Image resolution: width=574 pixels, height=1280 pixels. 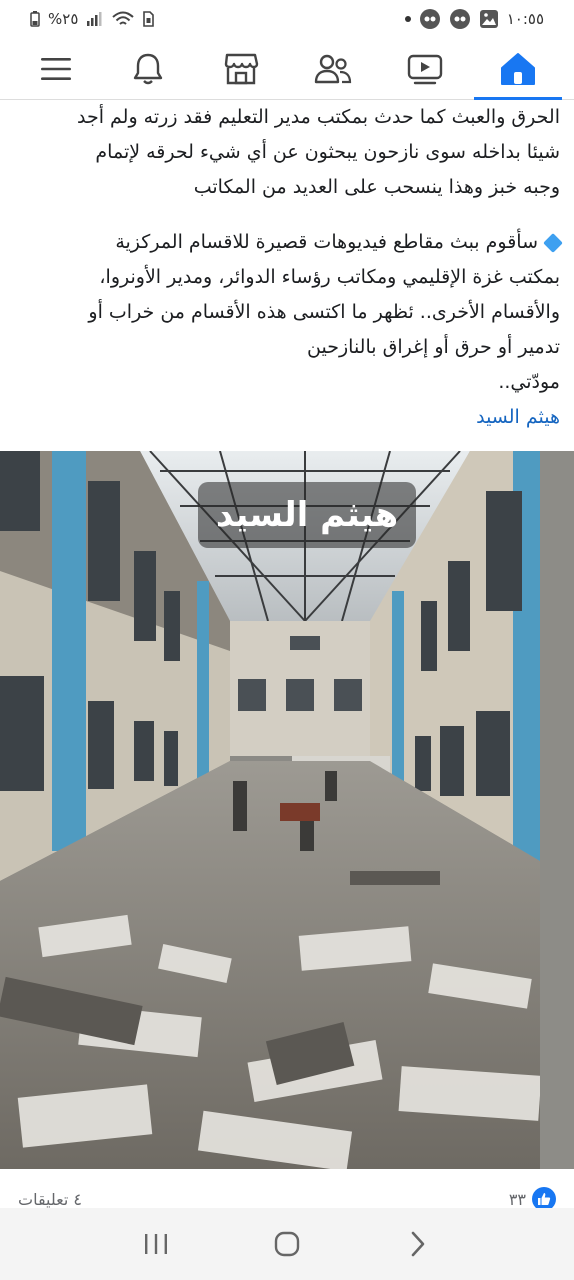 I want to click on notifications-button, so click(x=148, y=69).